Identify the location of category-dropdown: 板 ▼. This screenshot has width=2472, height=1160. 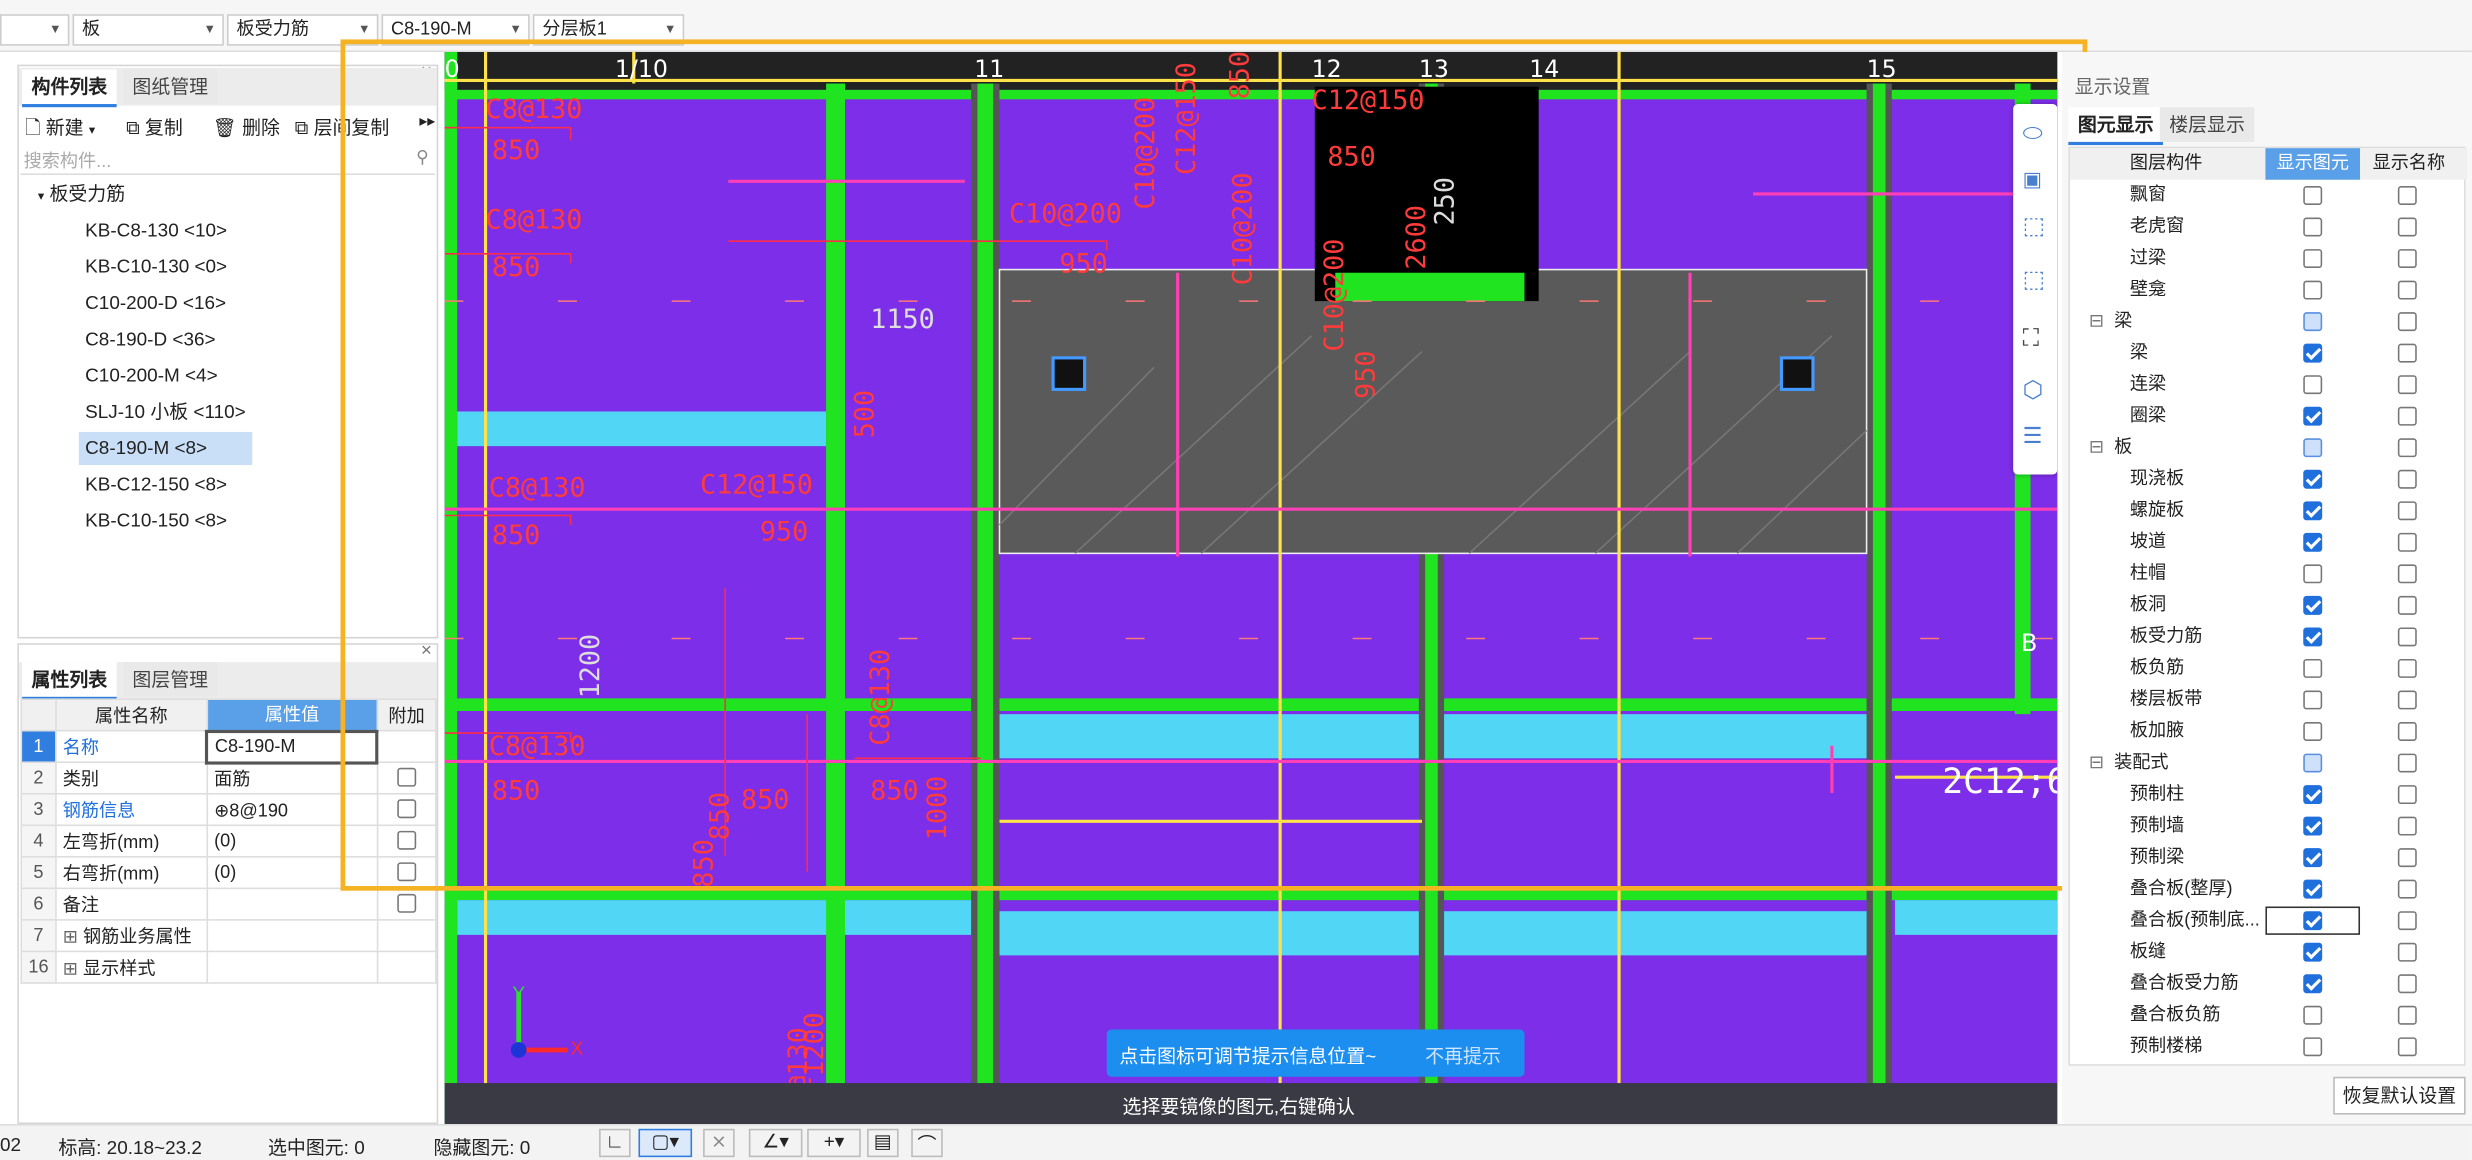
(148, 30).